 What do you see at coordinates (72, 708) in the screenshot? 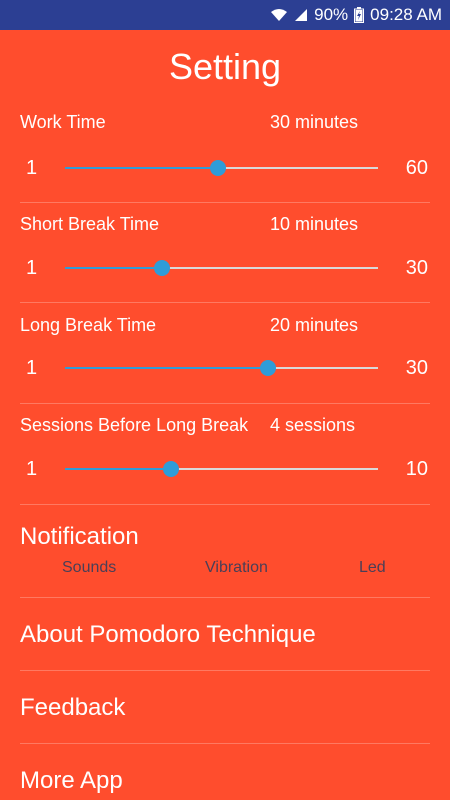
I see `feedback-item: Feedback` at bounding box center [72, 708].